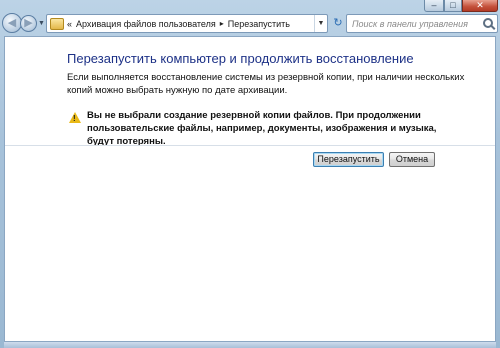 This screenshot has height=348, width=500. I want to click on forward-button: ▶, so click(28, 23).